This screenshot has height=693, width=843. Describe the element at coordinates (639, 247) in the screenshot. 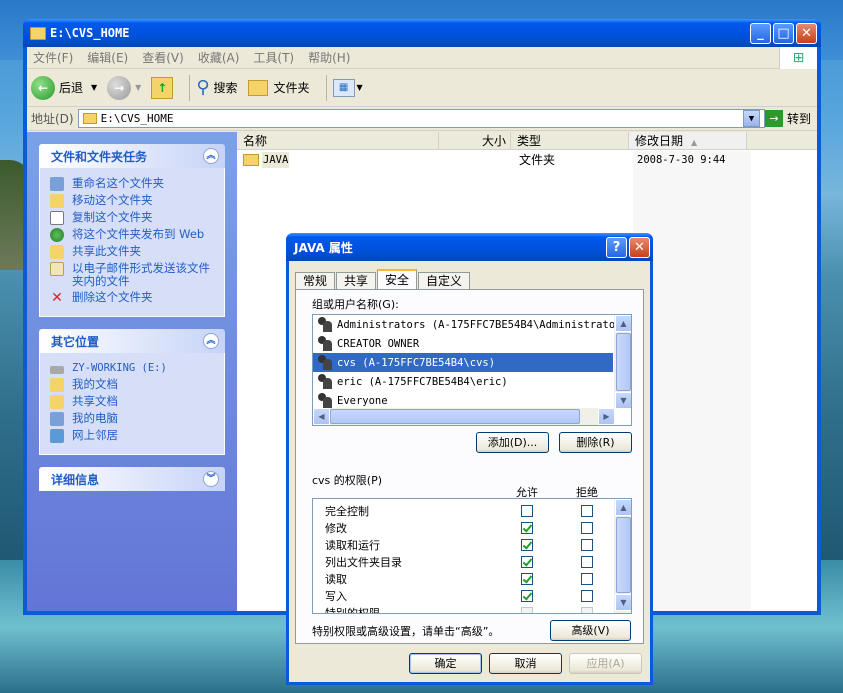

I see `dialog-close-button: ✕` at that location.